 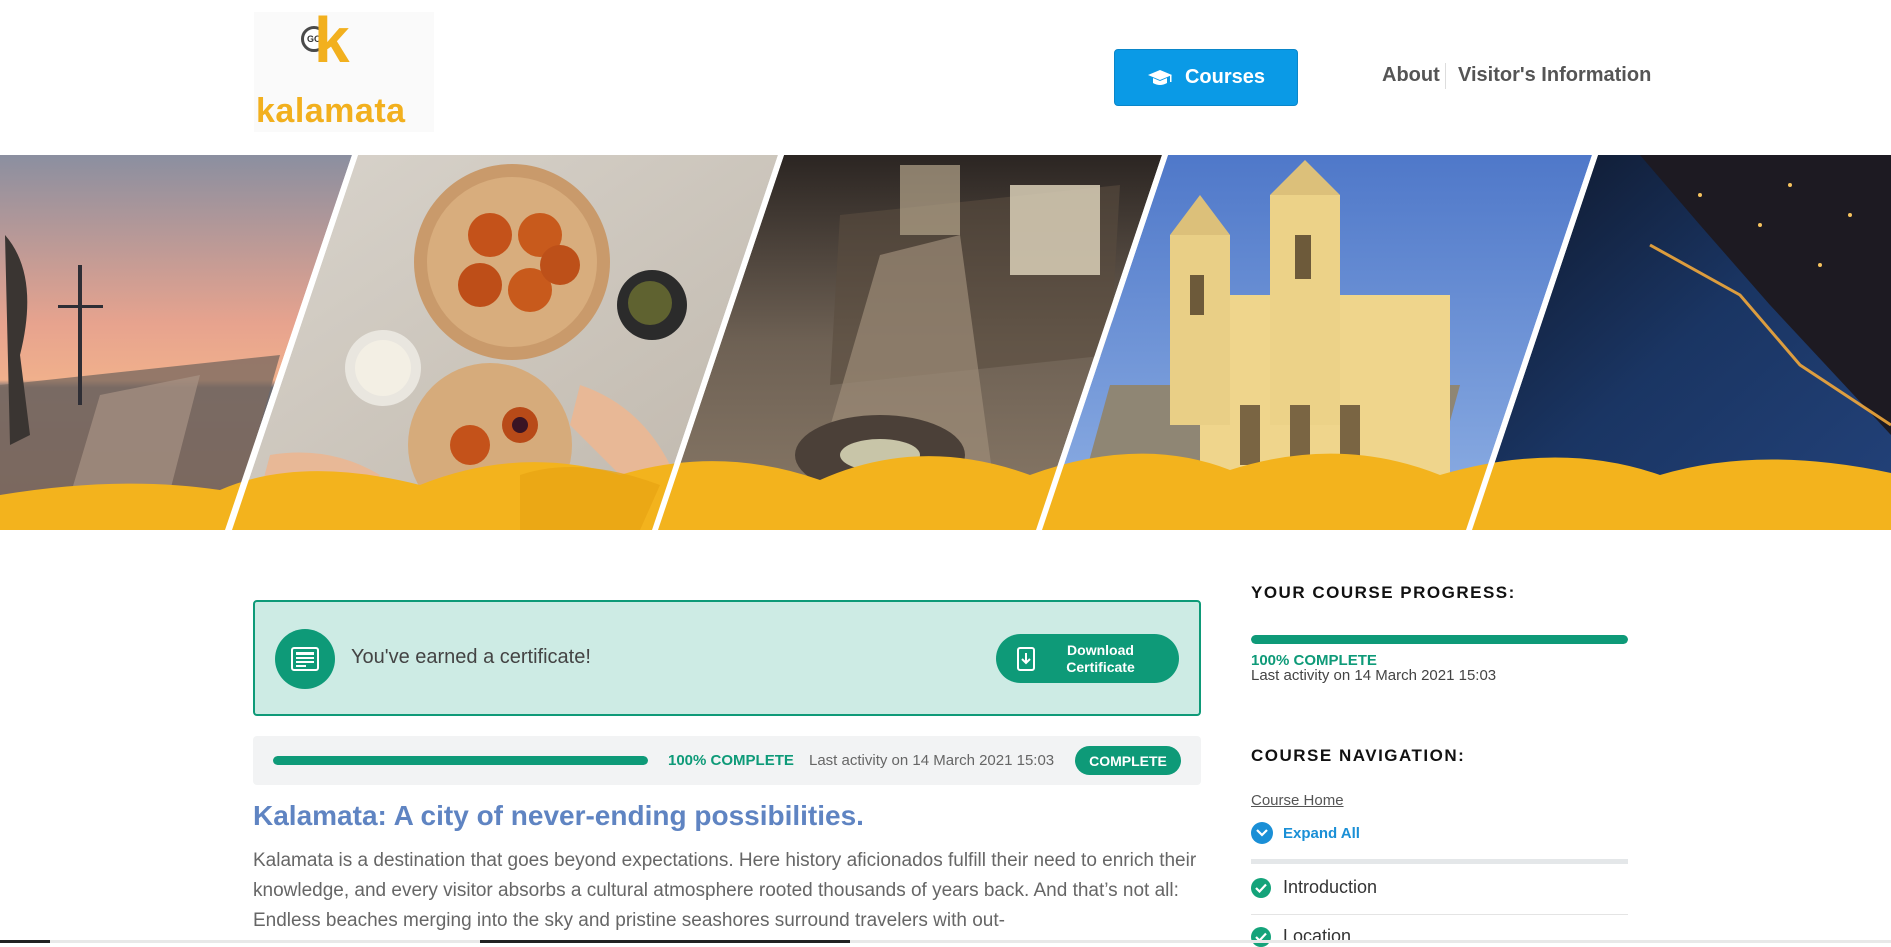 What do you see at coordinates (731, 760) in the screenshot?
I see `progress-percent: 100% COMPLETE` at bounding box center [731, 760].